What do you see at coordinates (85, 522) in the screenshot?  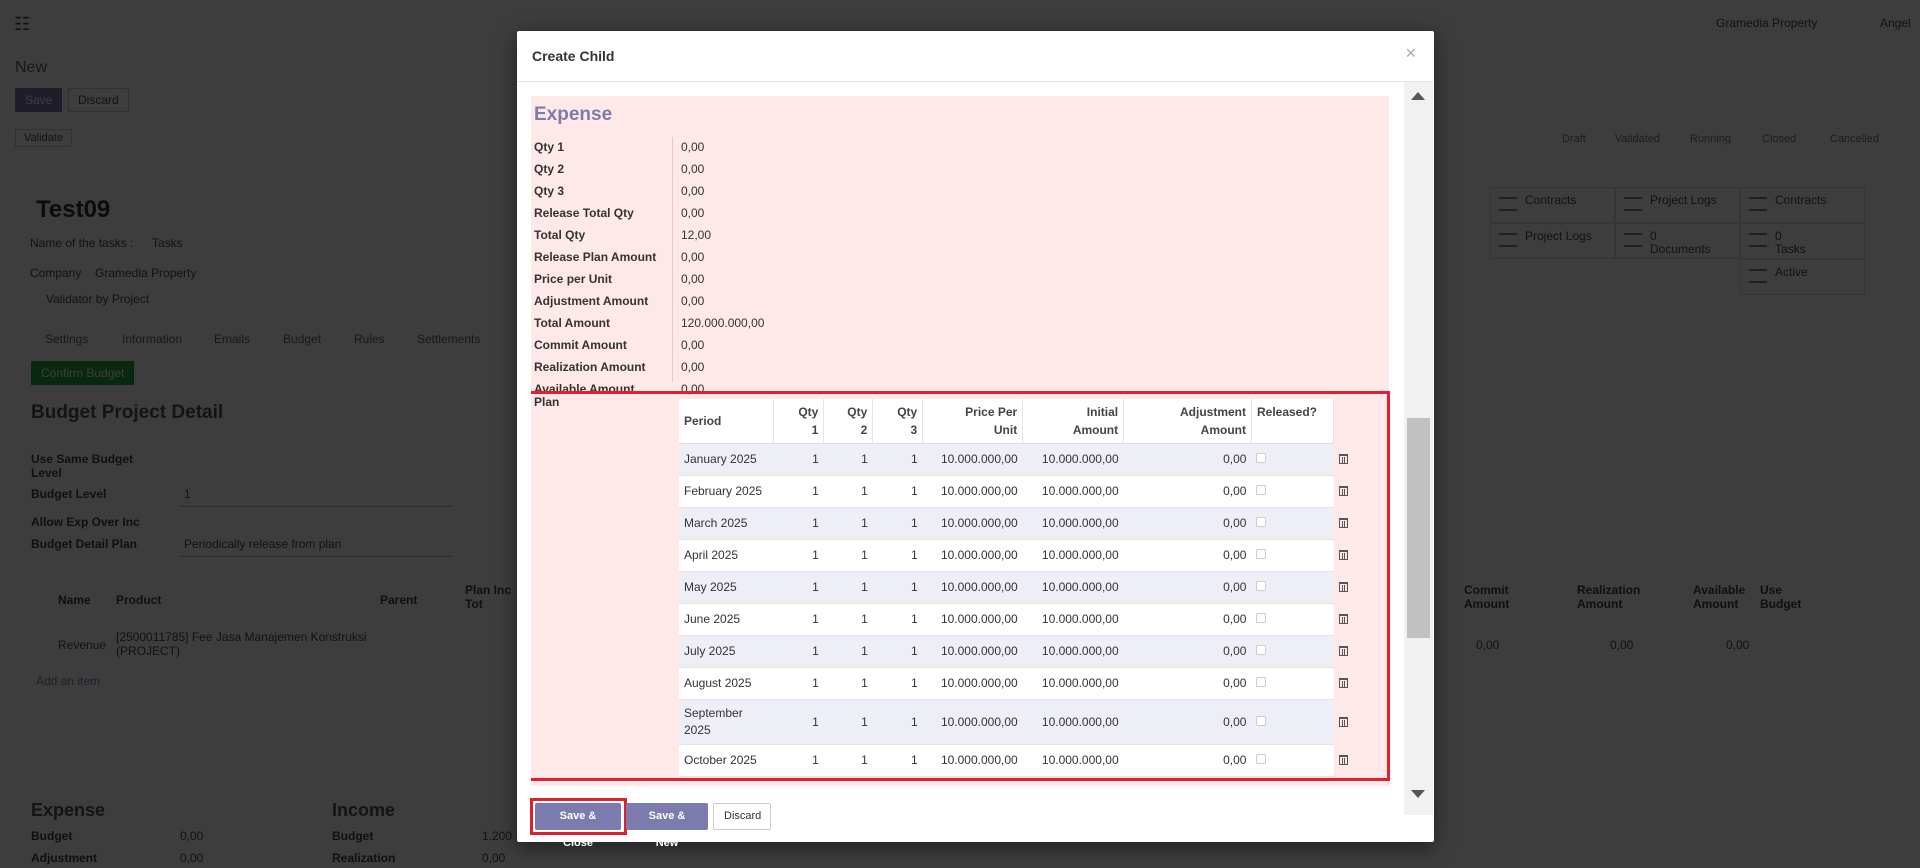 I see `field-label: Allow Exp Over Inc` at bounding box center [85, 522].